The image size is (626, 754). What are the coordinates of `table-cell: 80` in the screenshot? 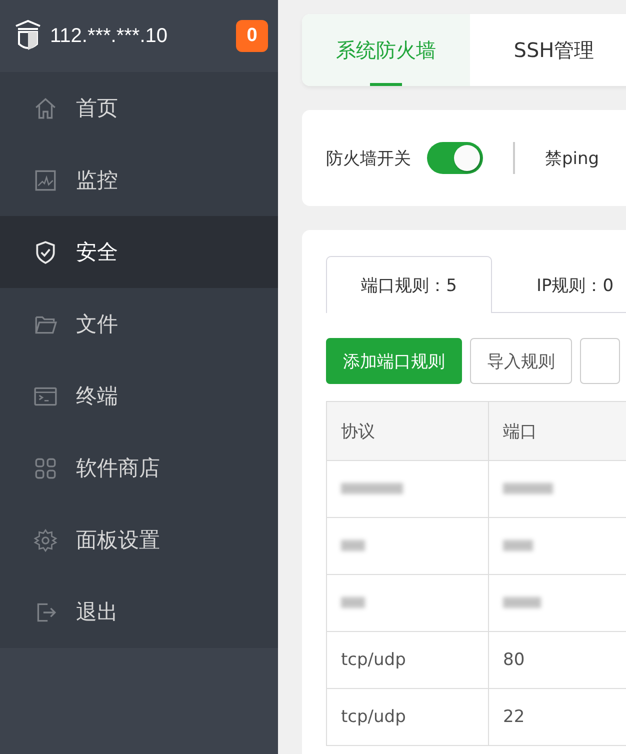 It's located at (557, 660).